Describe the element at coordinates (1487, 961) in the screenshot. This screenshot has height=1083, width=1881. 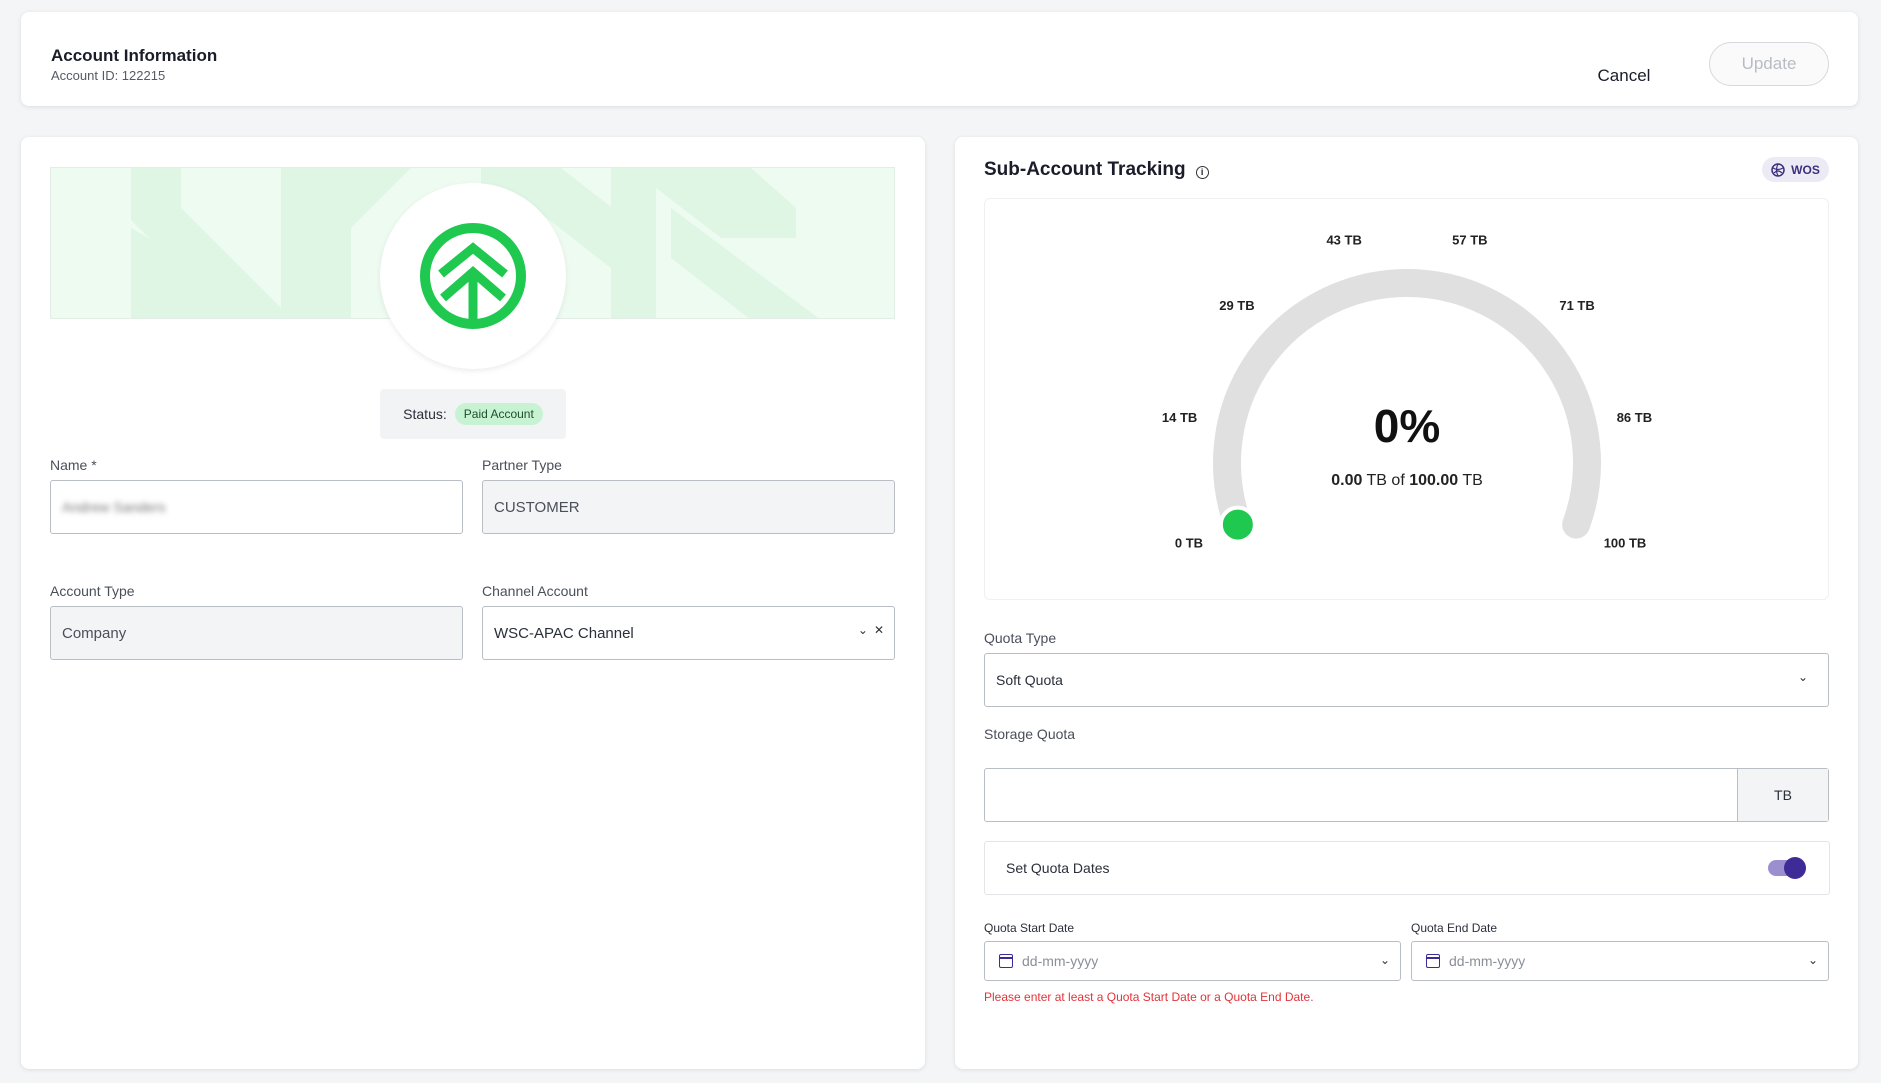
I see `end-date-placeholder: dd-mm-yyyy` at that location.